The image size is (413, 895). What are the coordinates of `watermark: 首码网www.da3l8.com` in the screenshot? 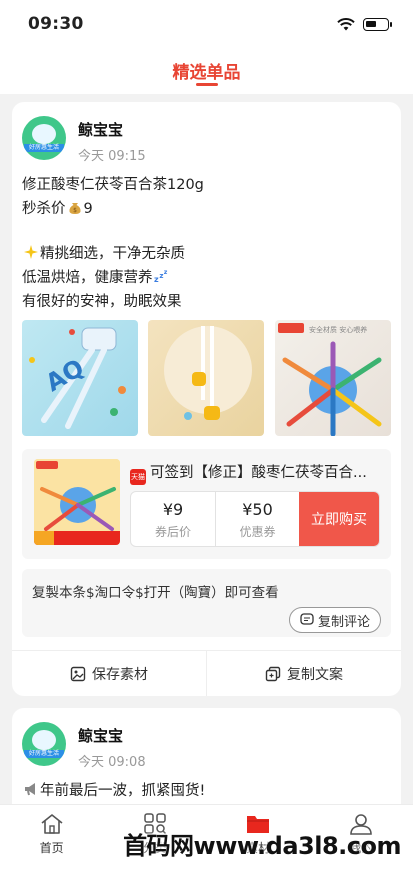 It's located at (262, 846).